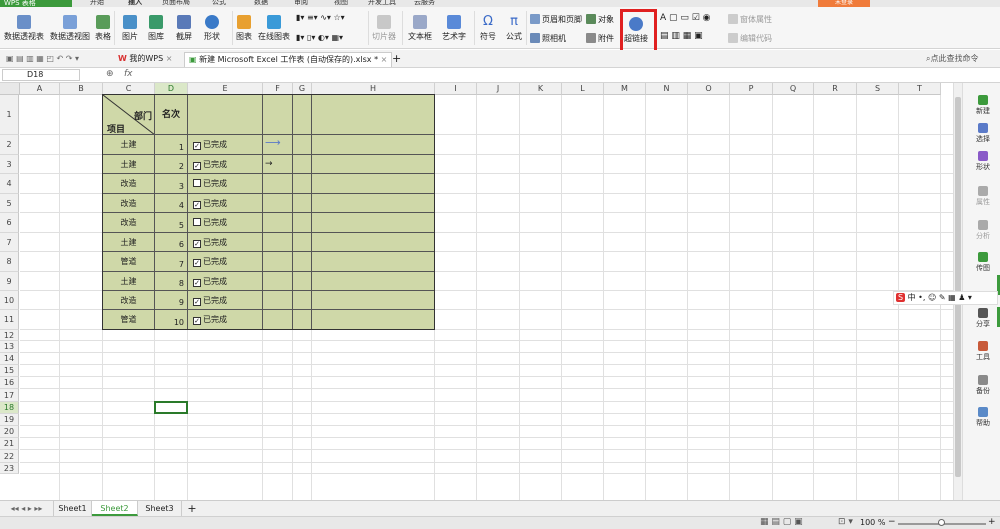  What do you see at coordinates (685, 18) in the screenshot?
I see `form-controls-row: A ▢ ▭ ☑ ◉` at bounding box center [685, 18].